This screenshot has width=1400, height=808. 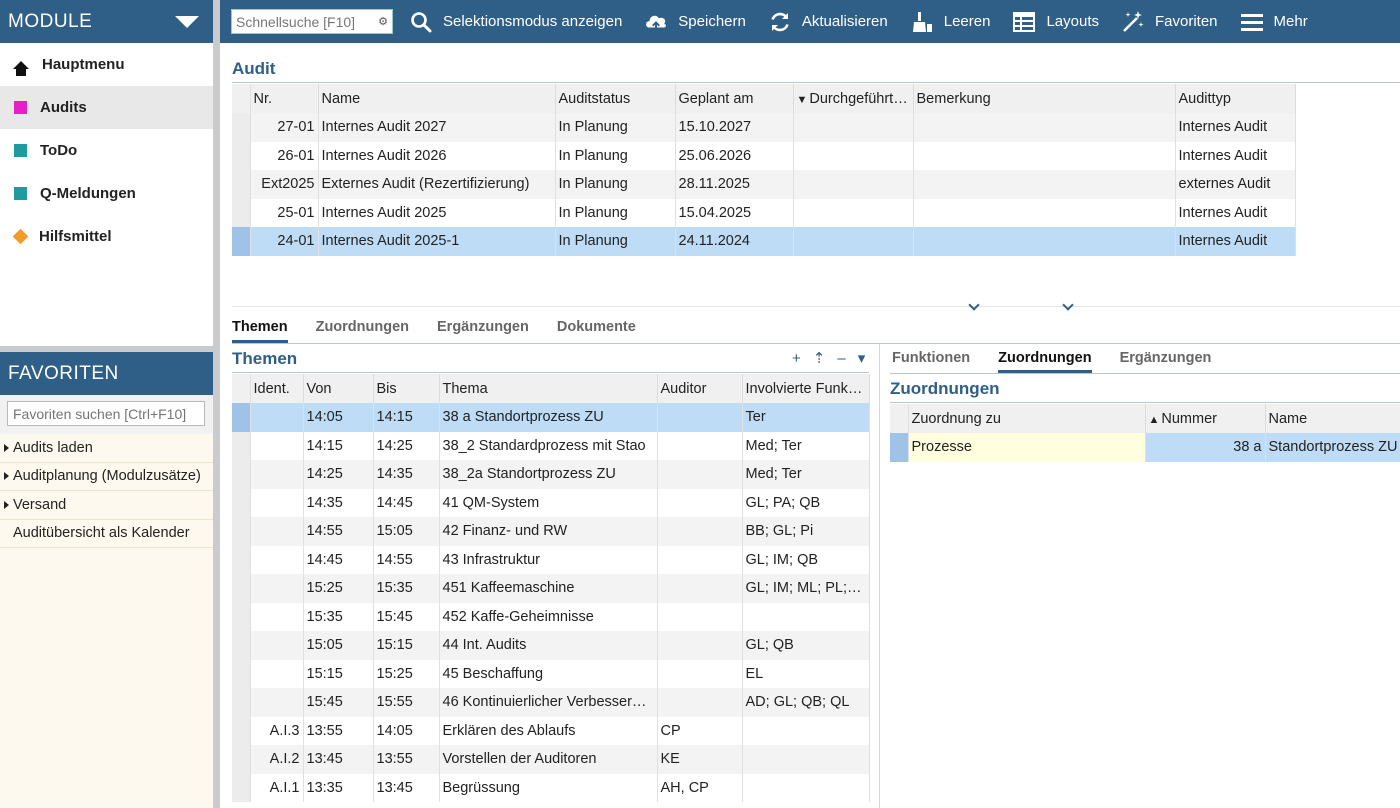 What do you see at coordinates (950, 22) in the screenshot?
I see `clear-button: Leeren` at bounding box center [950, 22].